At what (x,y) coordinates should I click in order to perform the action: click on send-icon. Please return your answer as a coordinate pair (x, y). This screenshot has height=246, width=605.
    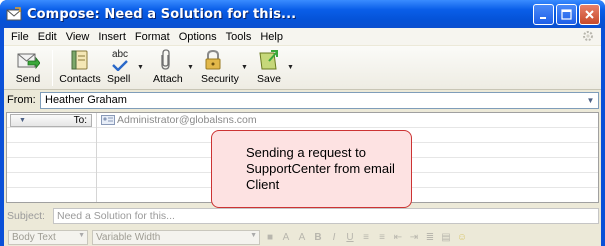
    Looking at the image, I should click on (28, 60).